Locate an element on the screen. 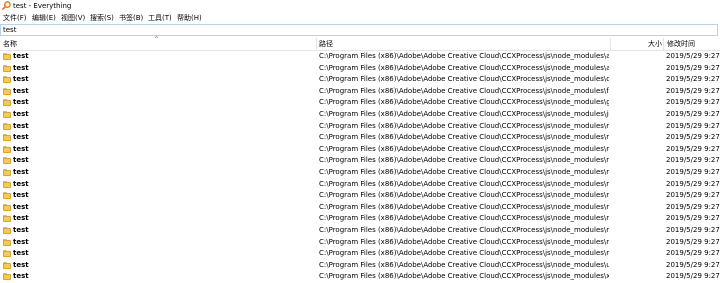  menu-search: 搜索(S) is located at coordinates (102, 18).